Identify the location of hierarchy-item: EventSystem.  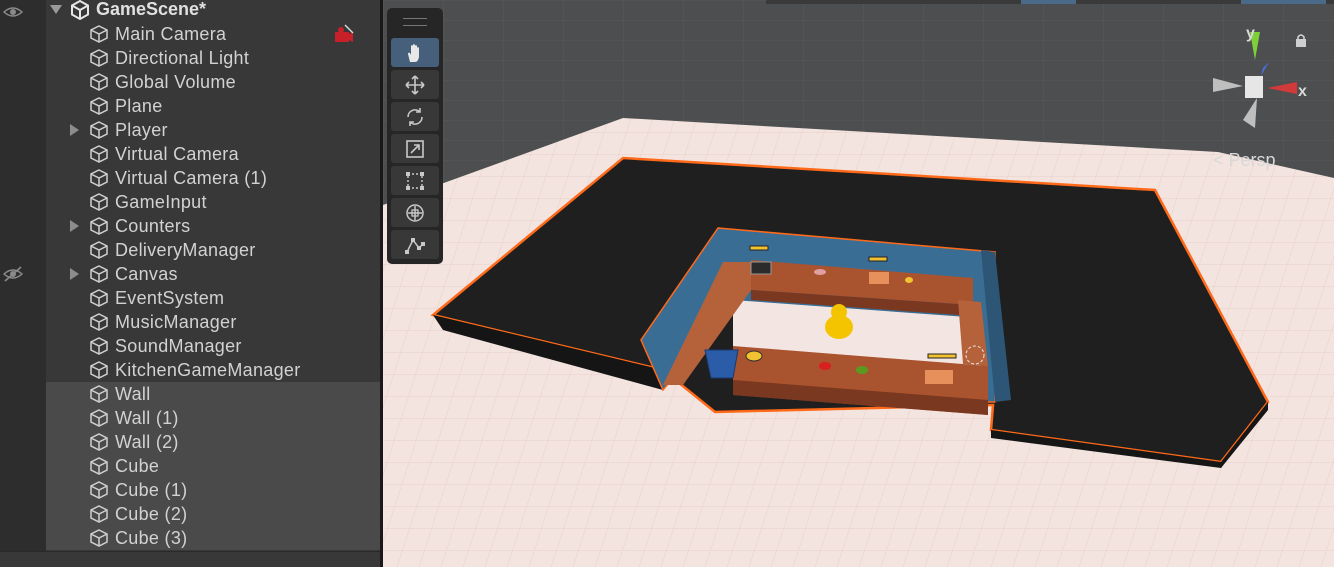
(213, 298).